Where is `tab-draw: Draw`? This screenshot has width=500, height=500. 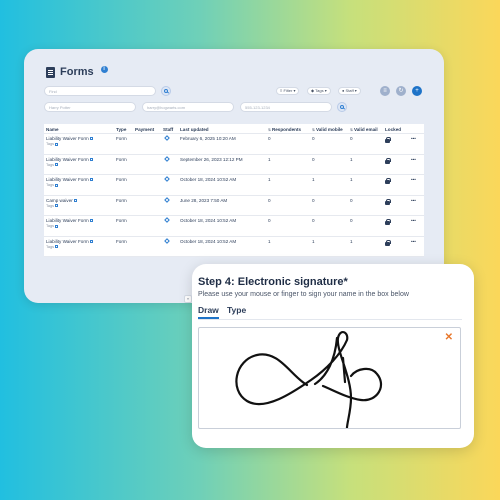
tab-draw: Draw is located at coordinates (208, 312).